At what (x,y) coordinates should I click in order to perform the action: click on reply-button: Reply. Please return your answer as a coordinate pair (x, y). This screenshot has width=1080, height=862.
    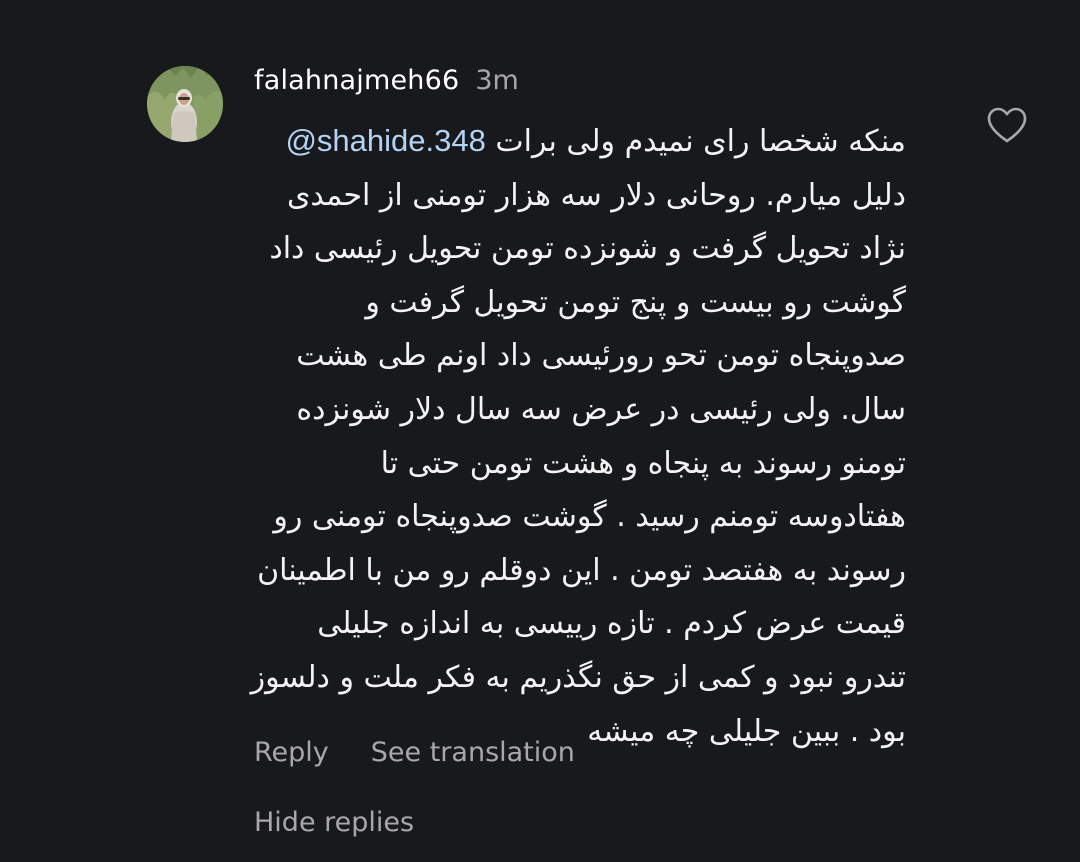
    Looking at the image, I should click on (291, 752).